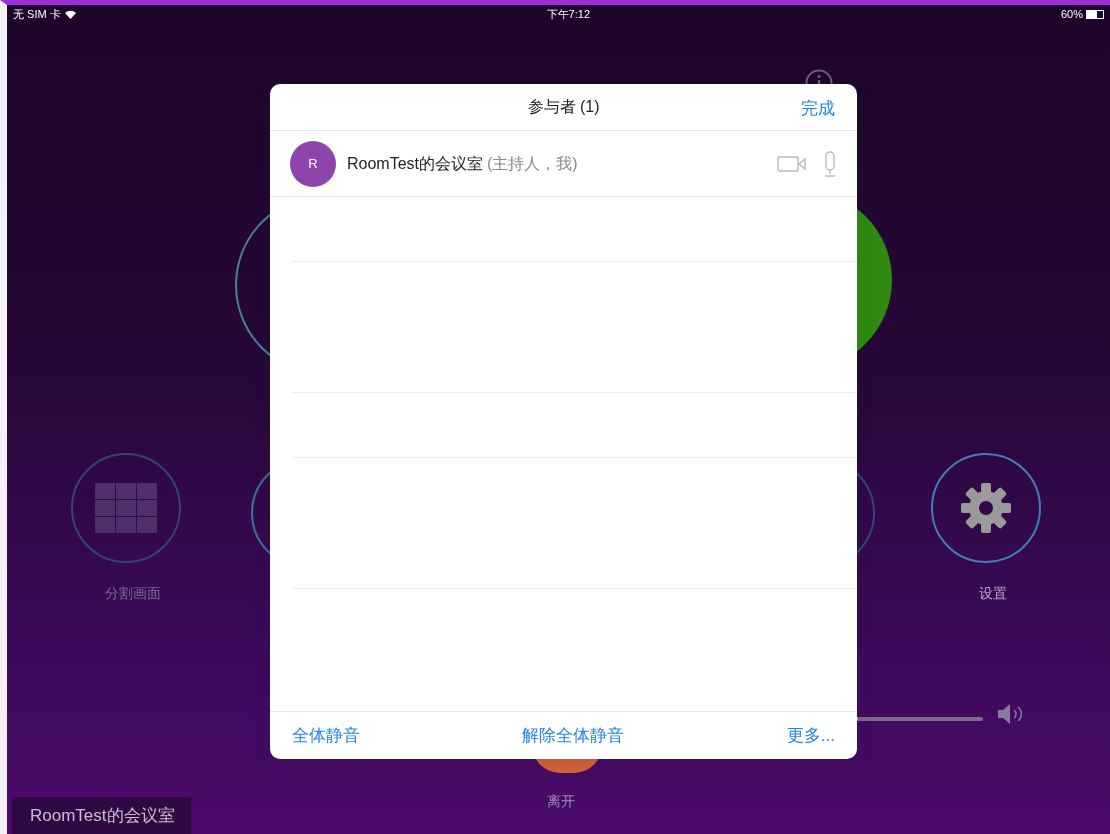 This screenshot has height=834, width=1110. What do you see at coordinates (126, 508) in the screenshot?
I see `grid-icon` at bounding box center [126, 508].